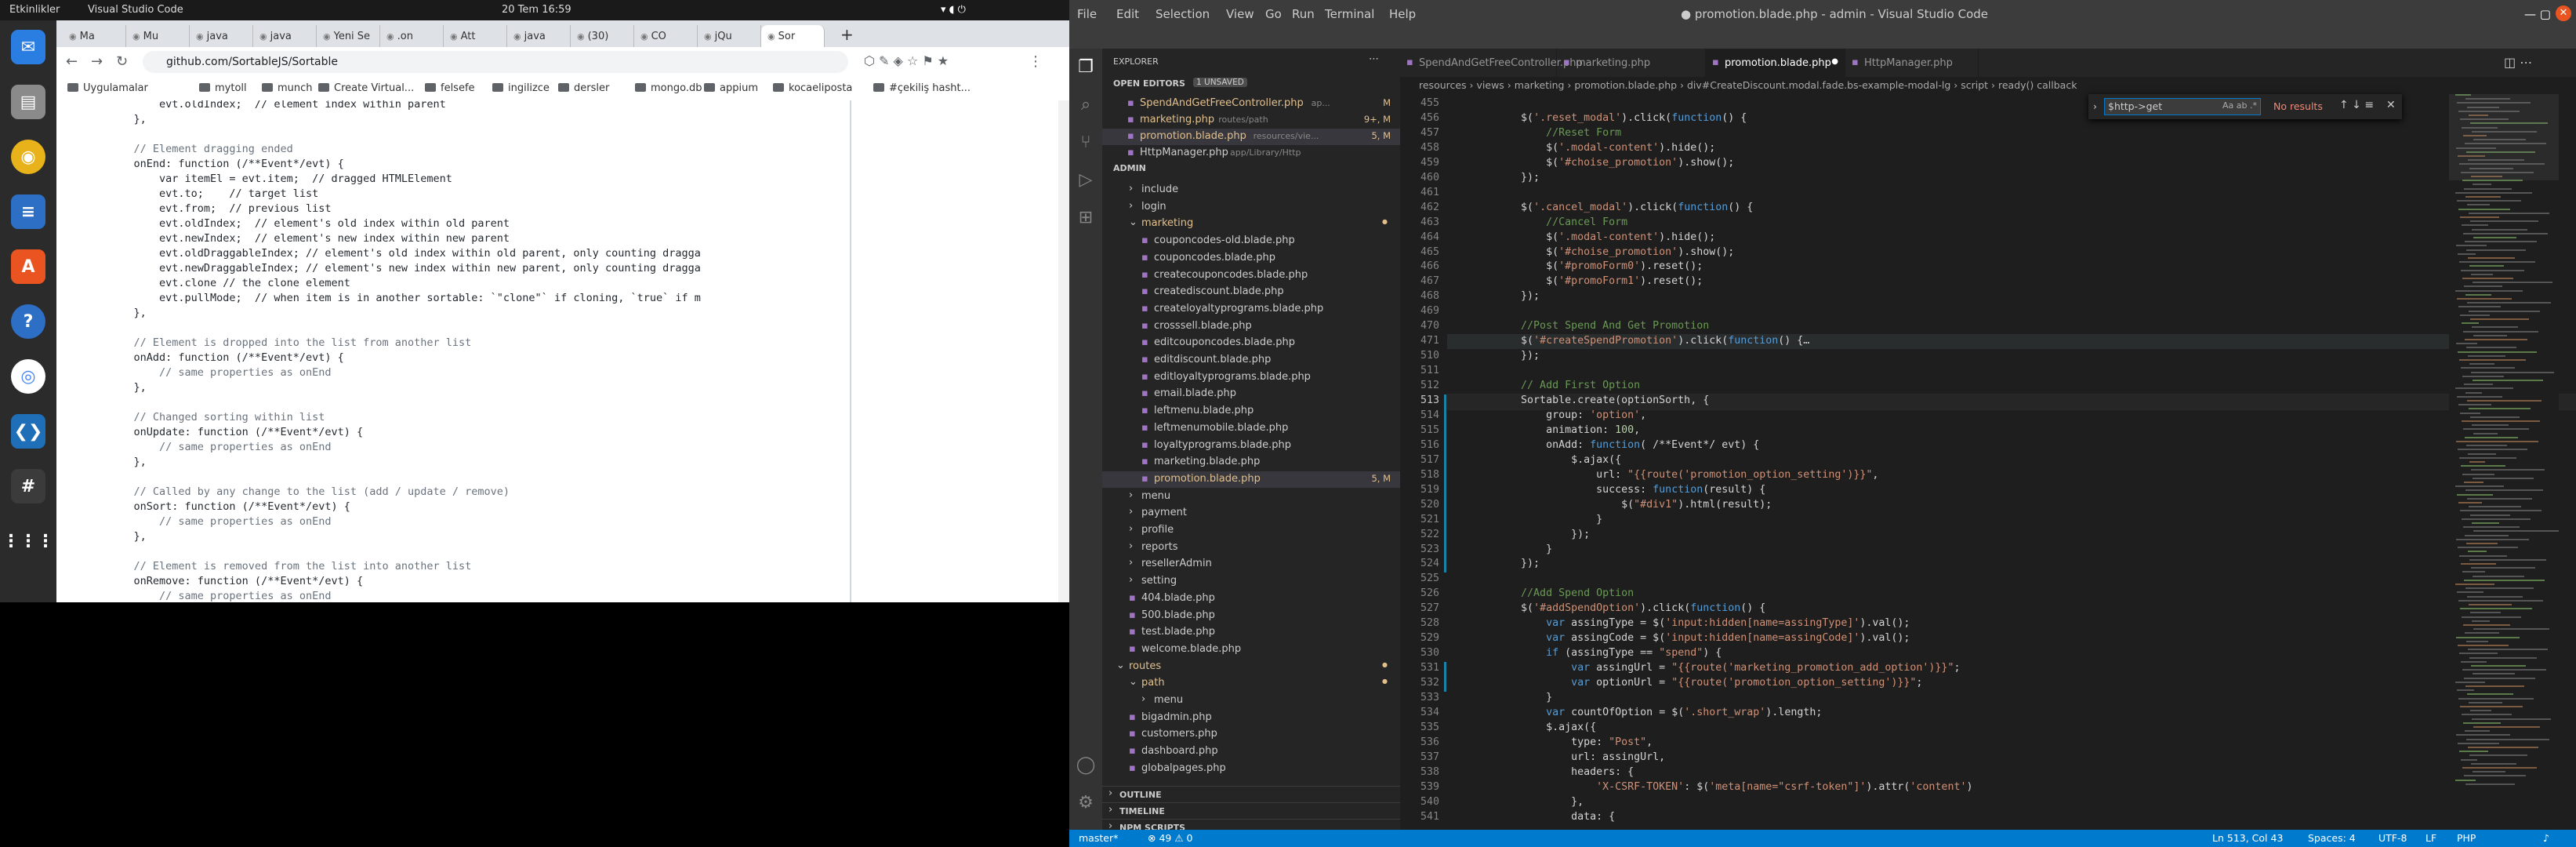  I want to click on forward-icon: →, so click(97, 61).